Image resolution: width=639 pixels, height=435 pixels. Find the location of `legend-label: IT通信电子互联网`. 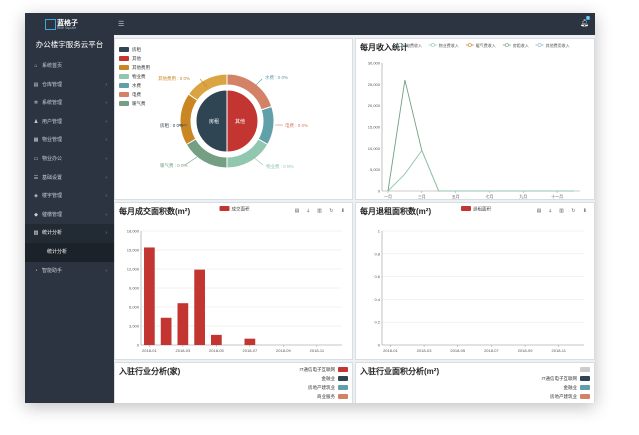

legend-label: IT通信电子互联网 is located at coordinates (559, 378).